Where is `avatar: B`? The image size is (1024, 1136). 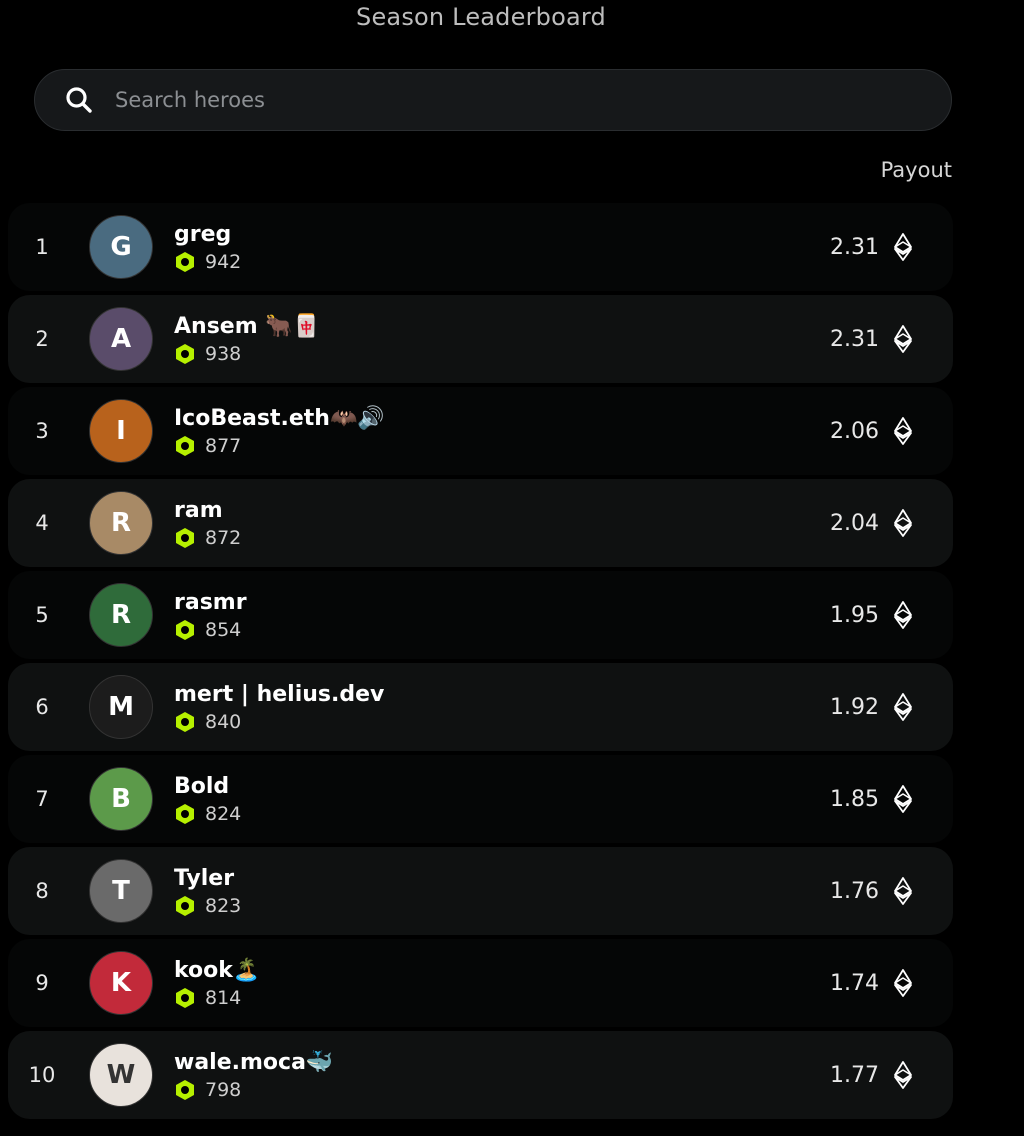
avatar: B is located at coordinates (121, 799).